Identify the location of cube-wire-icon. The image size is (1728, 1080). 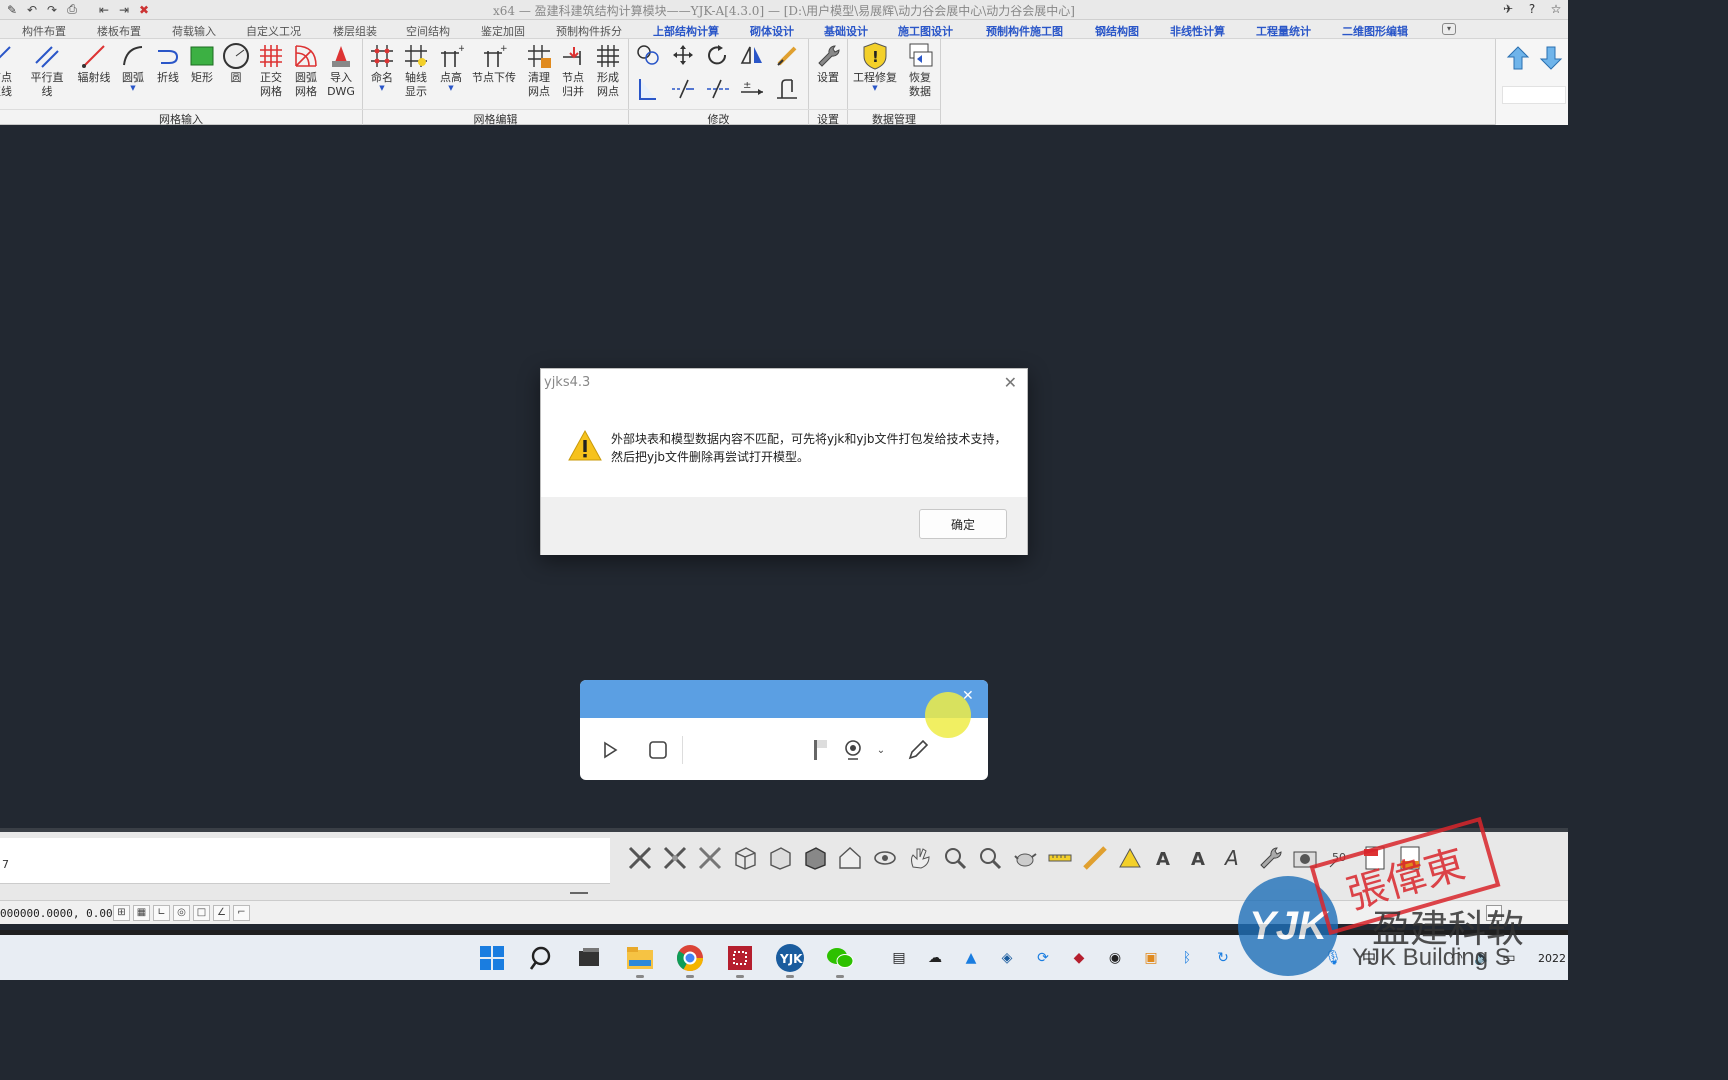
(744, 858).